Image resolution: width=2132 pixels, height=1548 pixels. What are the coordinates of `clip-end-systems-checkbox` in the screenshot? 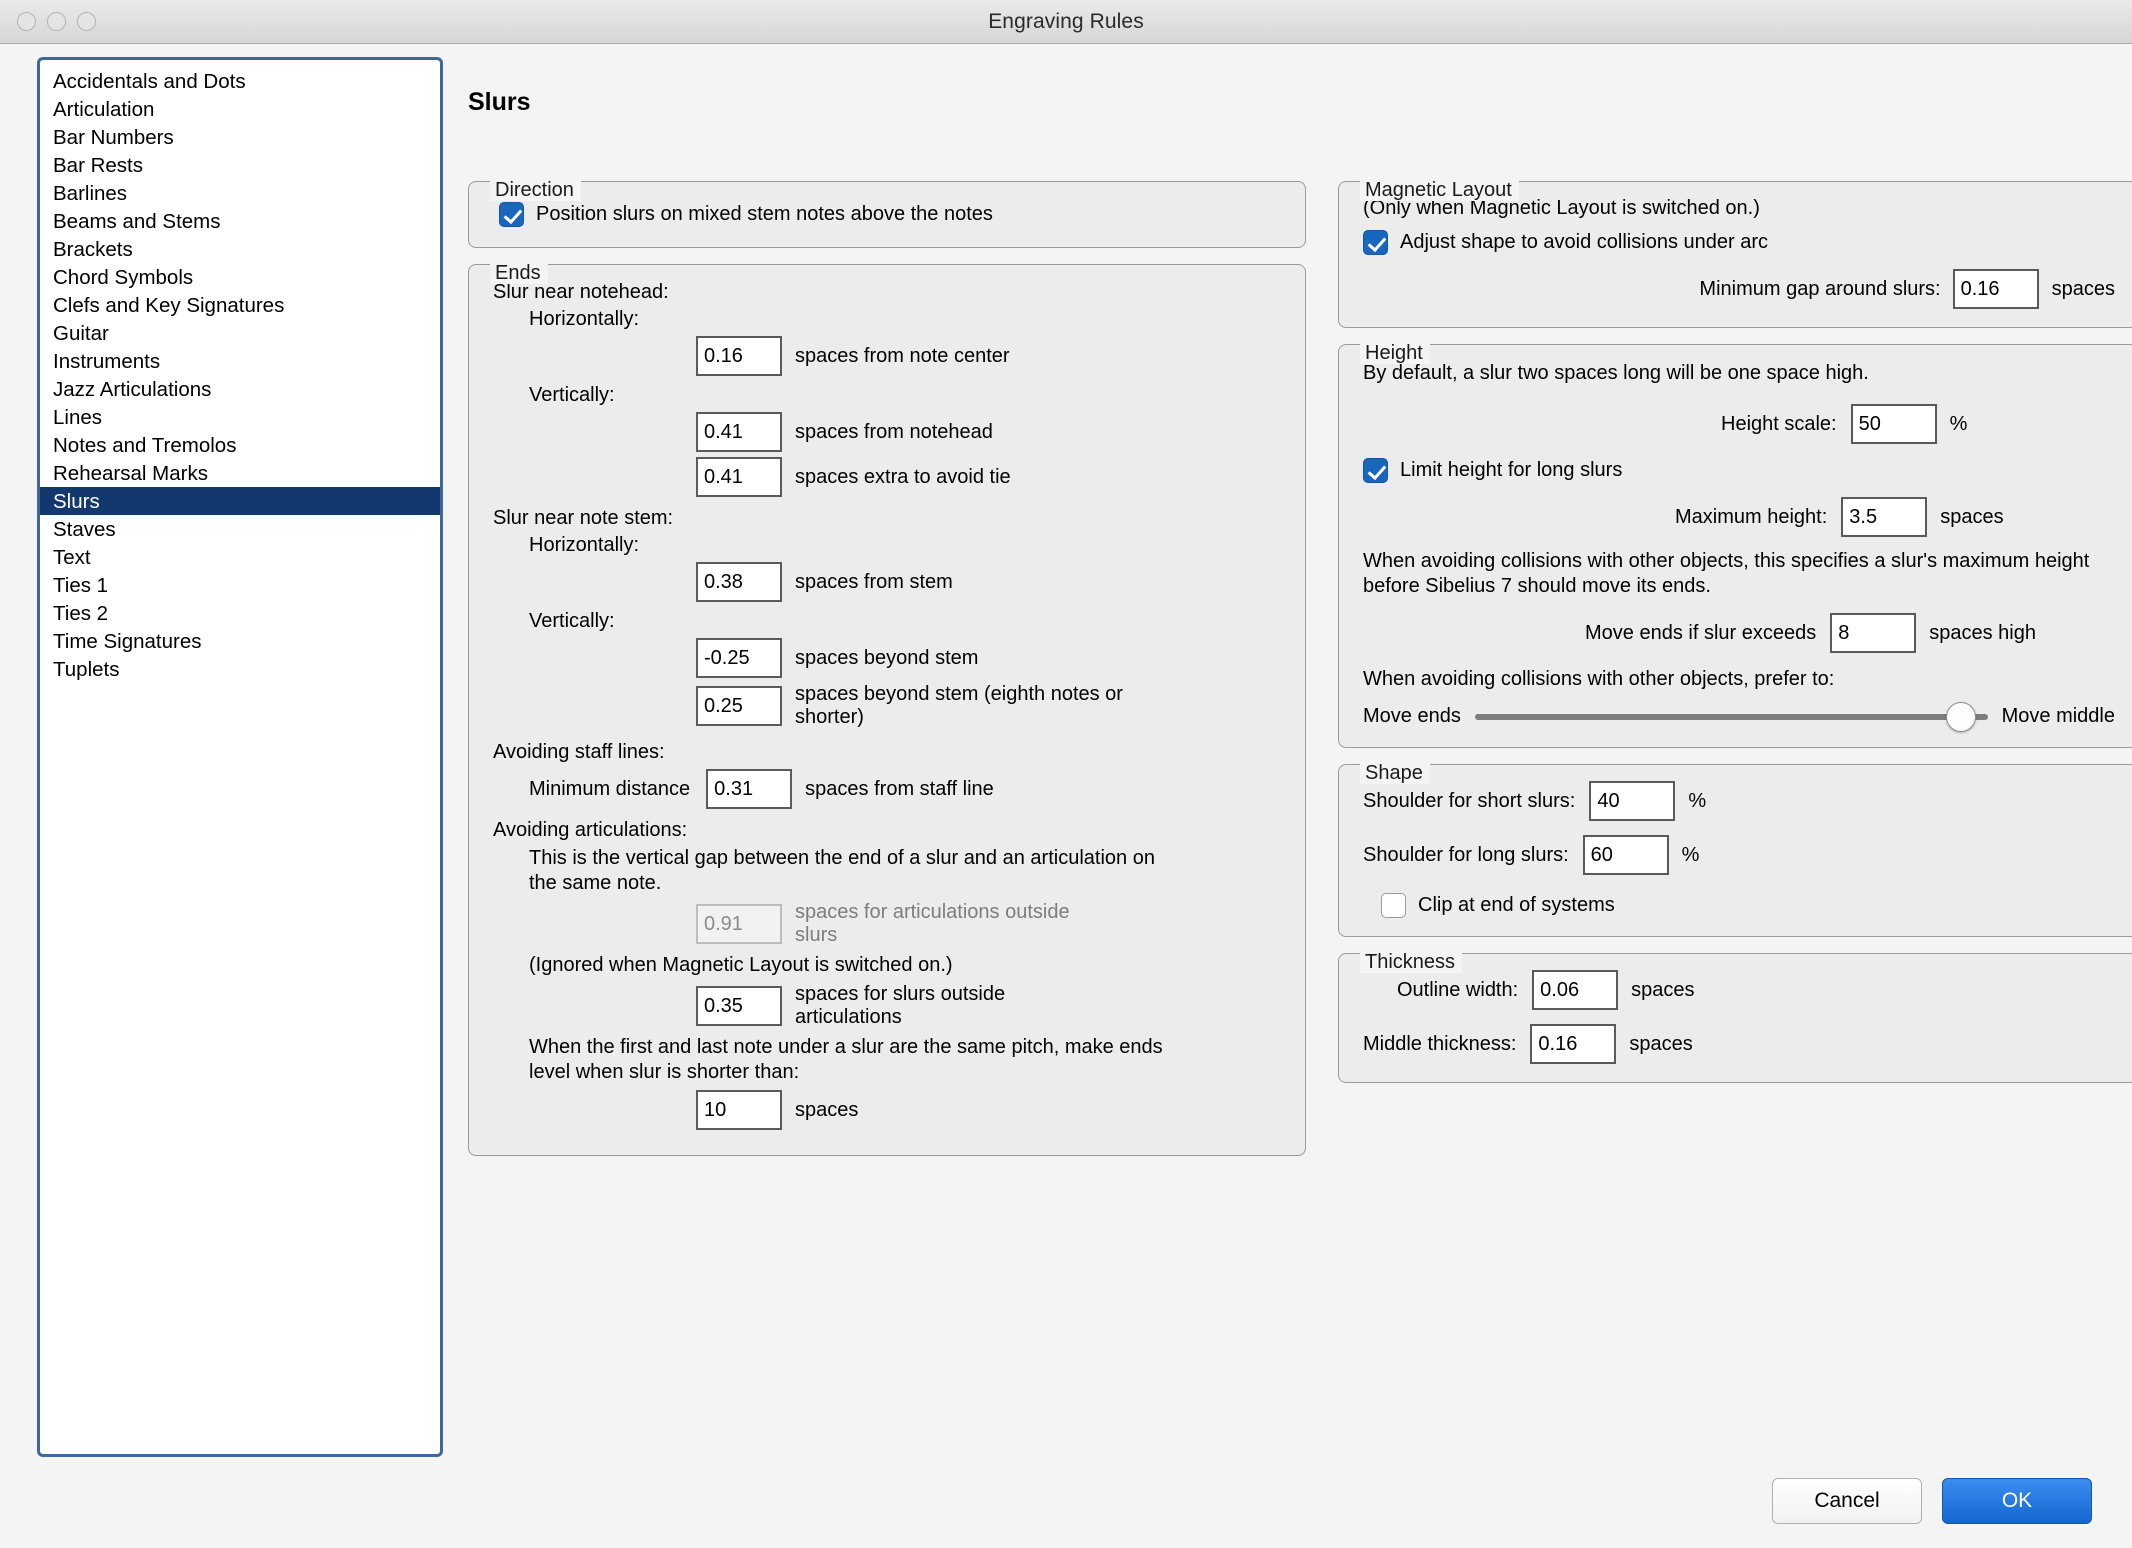 It's located at (1393, 905).